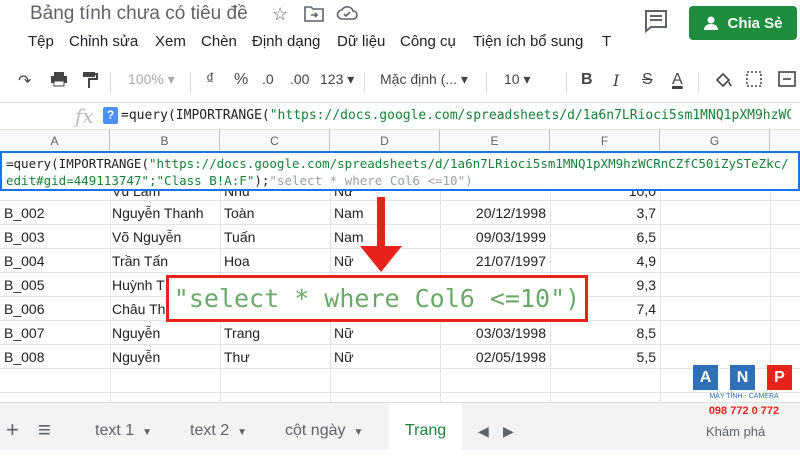 The height and width of the screenshot is (461, 800). What do you see at coordinates (239, 213) in the screenshot?
I see `cell-c2: Toàn` at bounding box center [239, 213].